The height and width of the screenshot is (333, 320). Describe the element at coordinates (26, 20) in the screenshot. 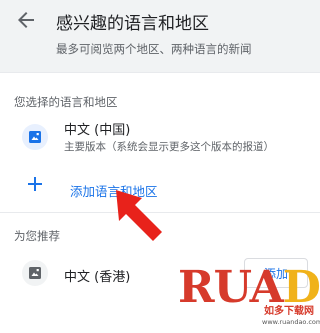

I see `back-arrow-icon` at that location.